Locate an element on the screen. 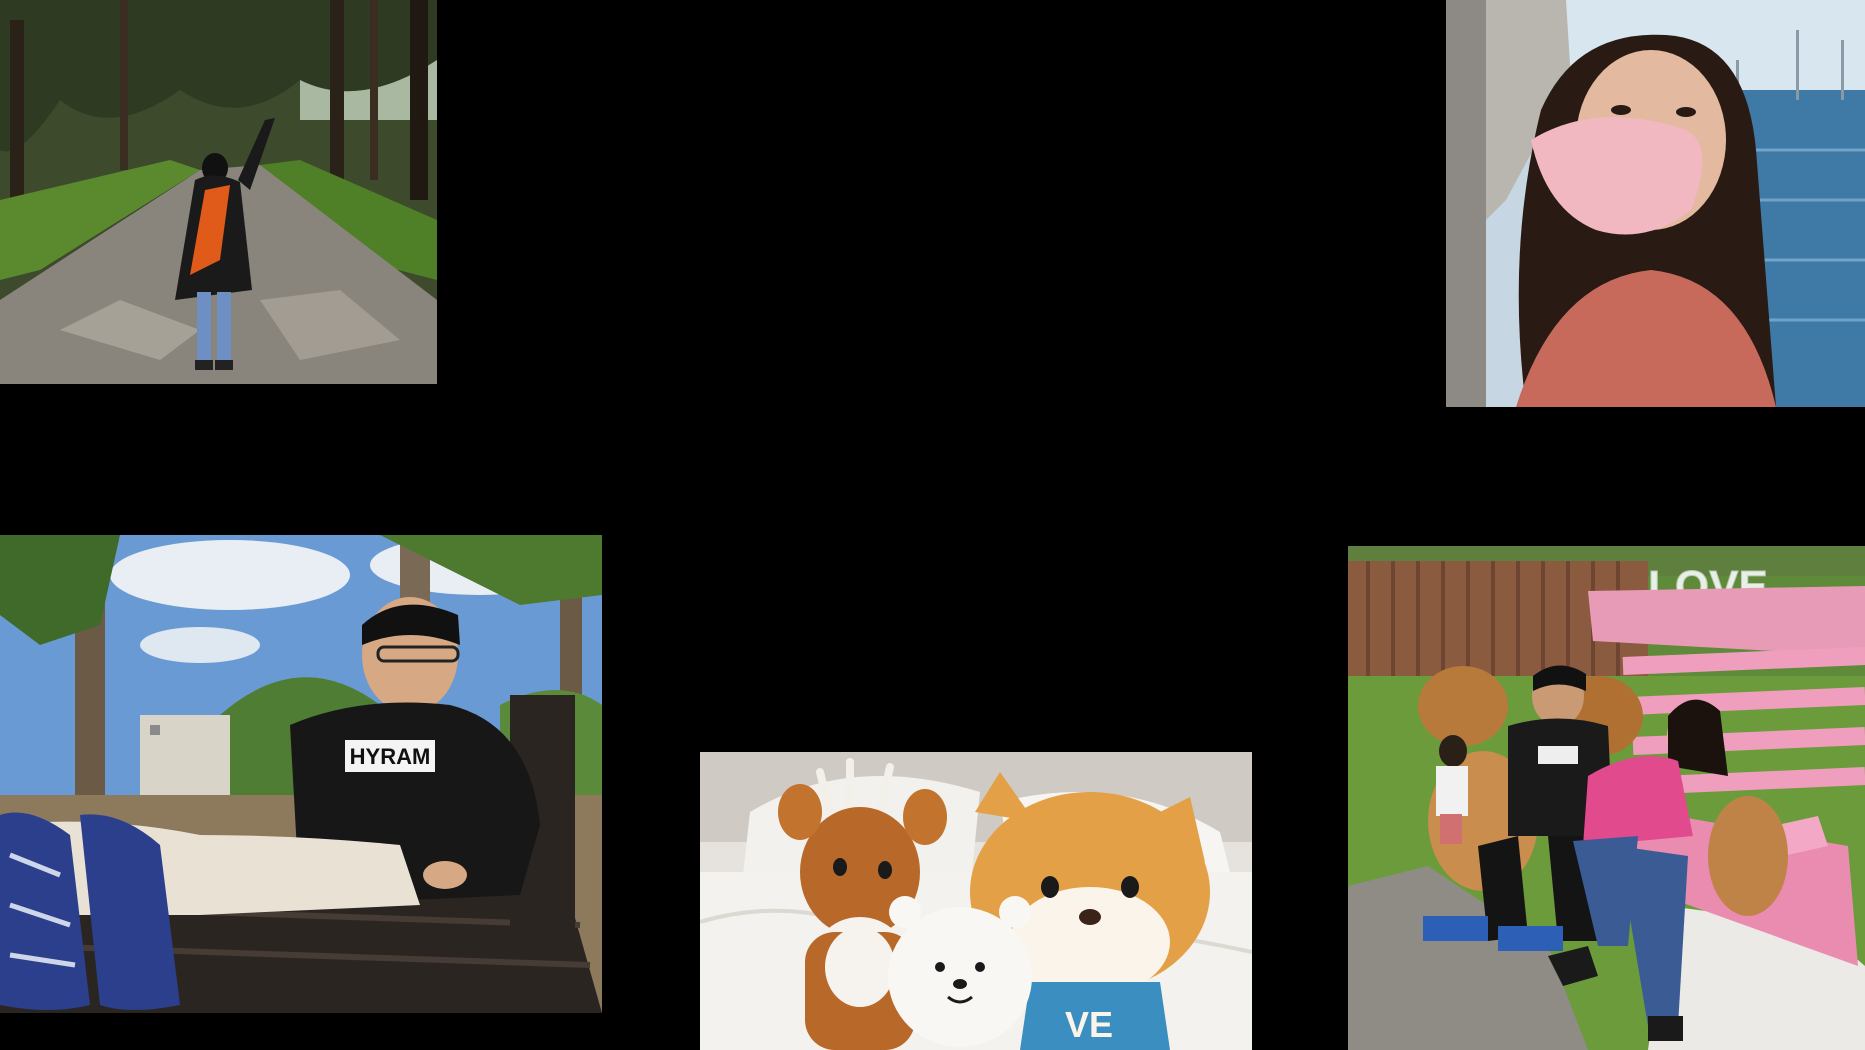 The height and width of the screenshot is (1050, 1865). photo-masked-selfie is located at coordinates (1655, 203).